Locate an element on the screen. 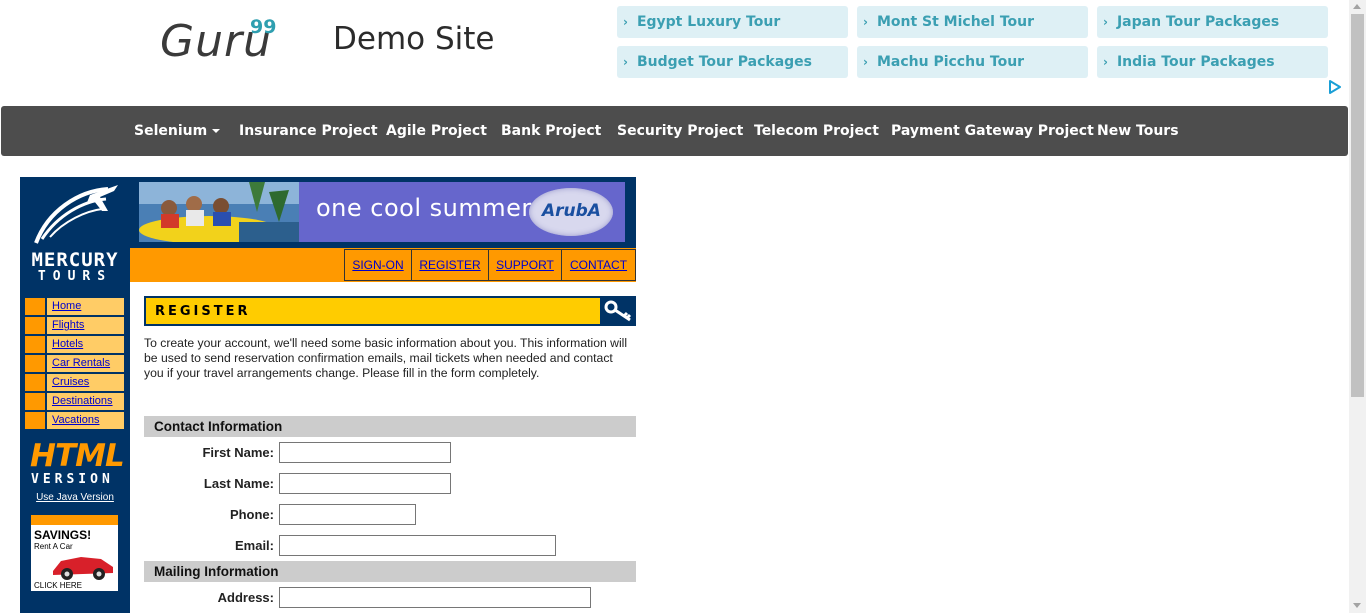 The width and height of the screenshot is (1366, 613). last-name-input is located at coordinates (365, 483).